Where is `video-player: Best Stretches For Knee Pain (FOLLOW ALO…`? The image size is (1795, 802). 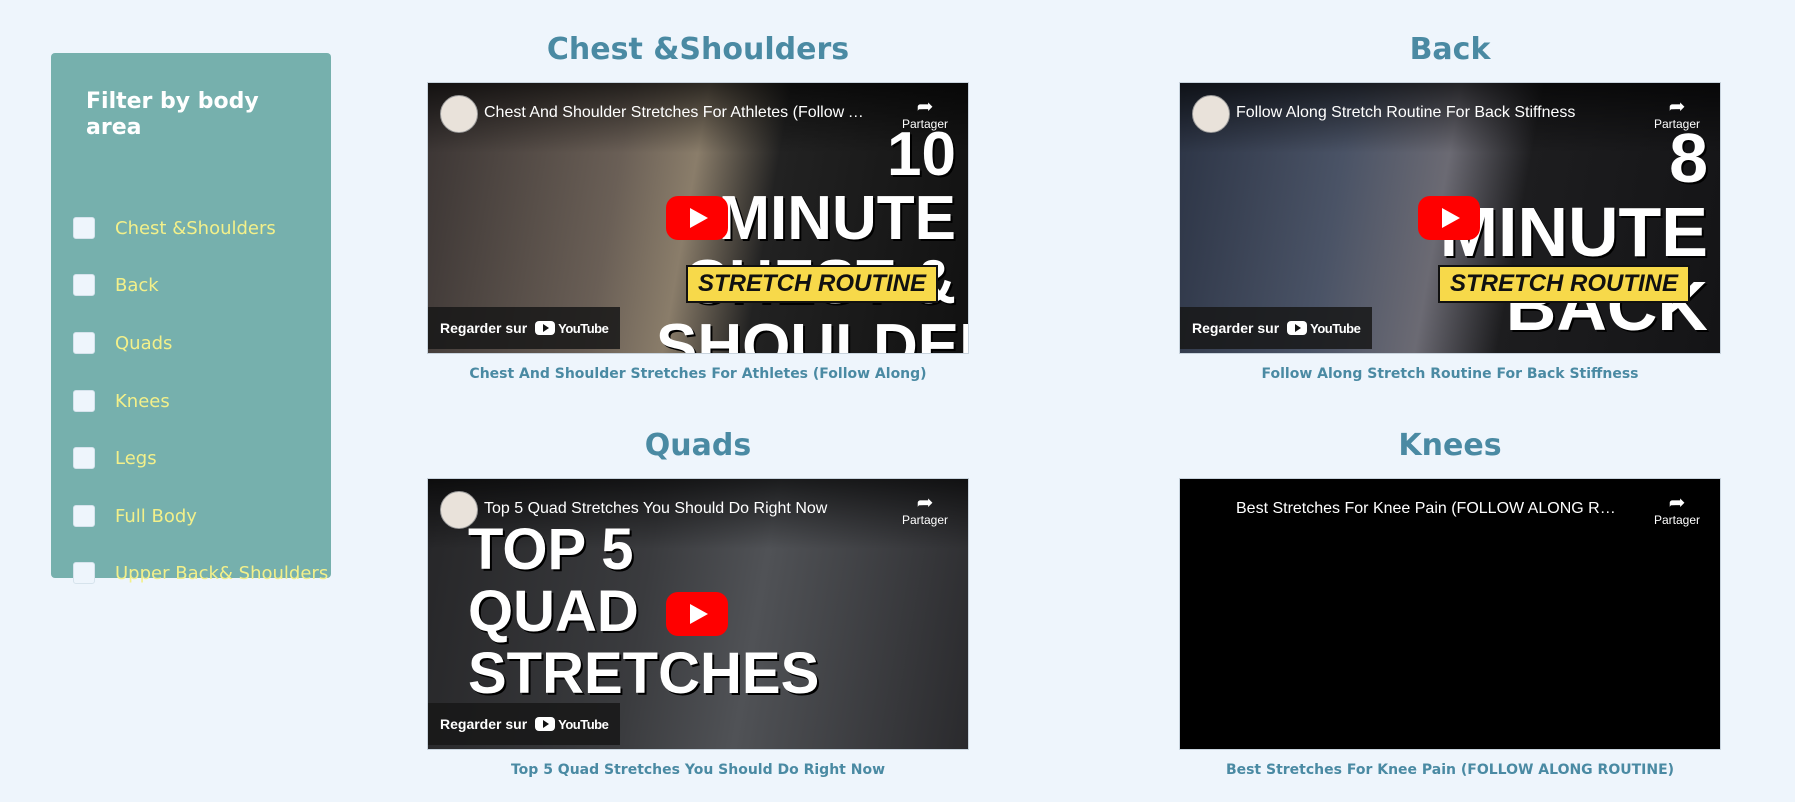
video-player: Best Stretches For Knee Pain (FOLLOW ALO… is located at coordinates (1450, 614).